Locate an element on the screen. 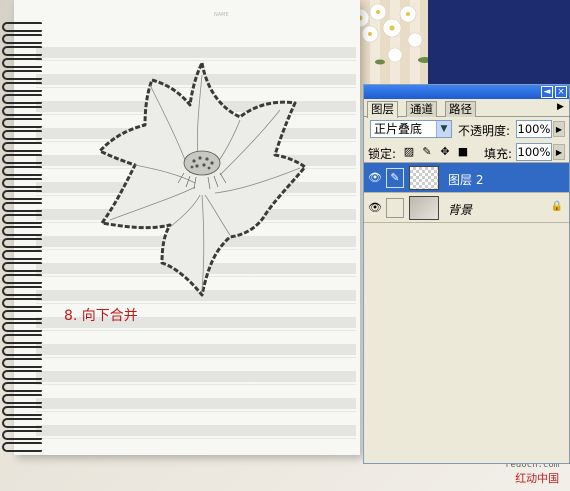  panel-menu-icon: ▶ is located at coordinates (560, 107).